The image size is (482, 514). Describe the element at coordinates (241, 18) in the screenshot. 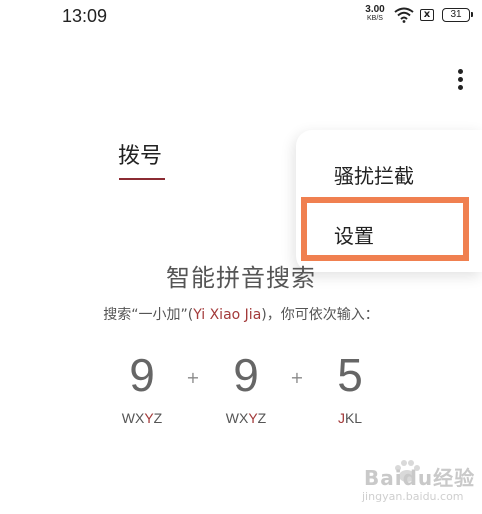

I see `status-bar: 13:09 3.00 KB/S x 31` at that location.